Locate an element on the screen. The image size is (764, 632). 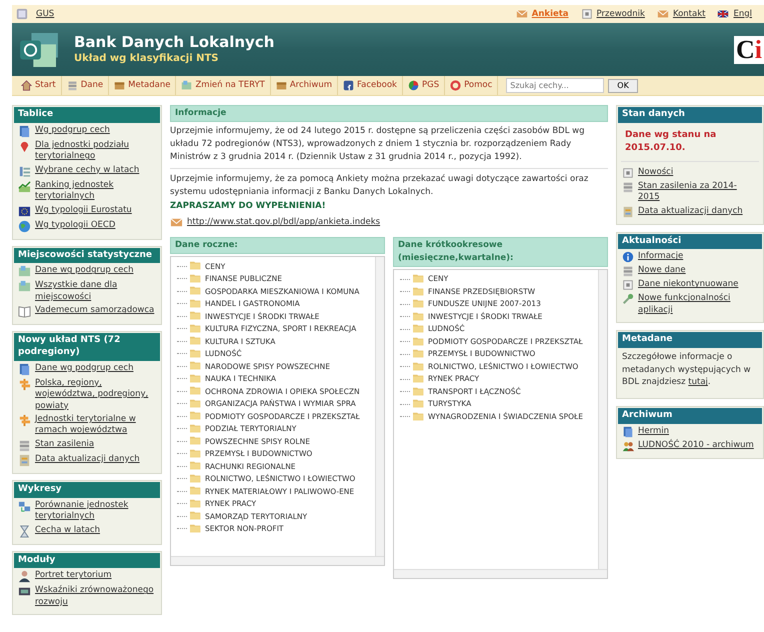
sidebar-link: Porównanie jednostek terytorialnych is located at coordinates (95, 511).